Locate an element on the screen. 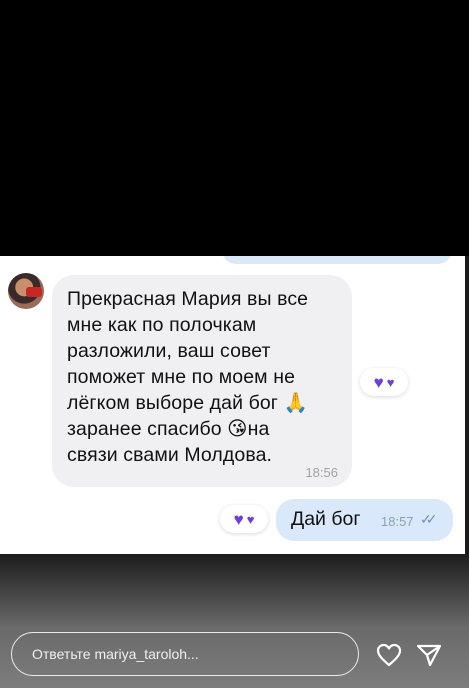 The width and height of the screenshot is (469, 688). send-icon is located at coordinates (429, 655).